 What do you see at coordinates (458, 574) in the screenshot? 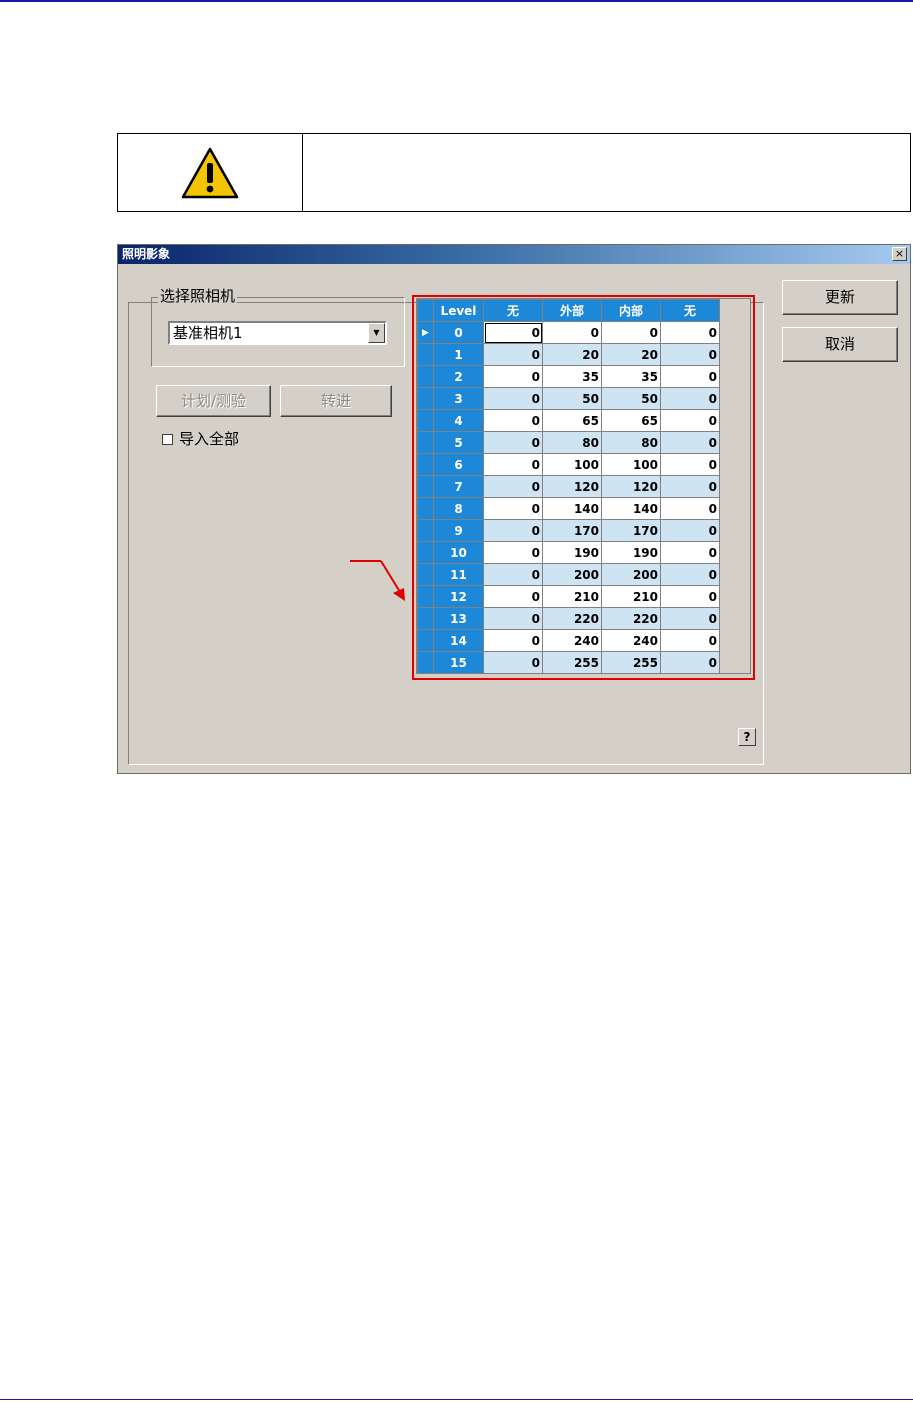
I see `level-cell: 11` at bounding box center [458, 574].